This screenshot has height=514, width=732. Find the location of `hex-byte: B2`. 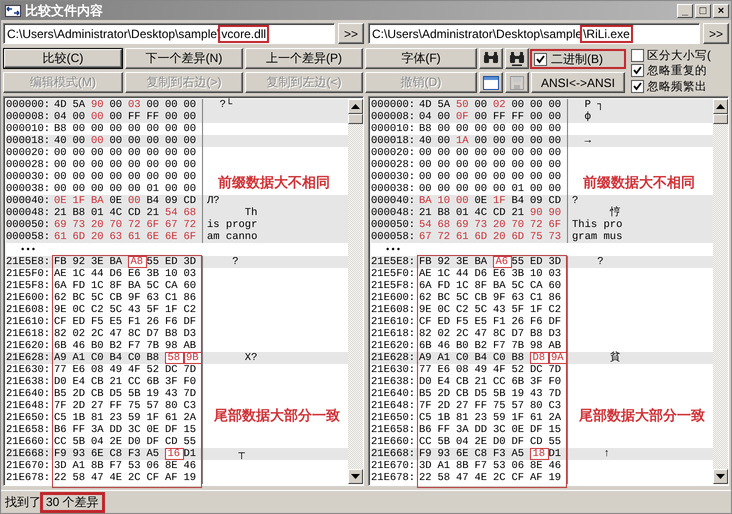

hex-byte: B2 is located at coordinates (117, 346).